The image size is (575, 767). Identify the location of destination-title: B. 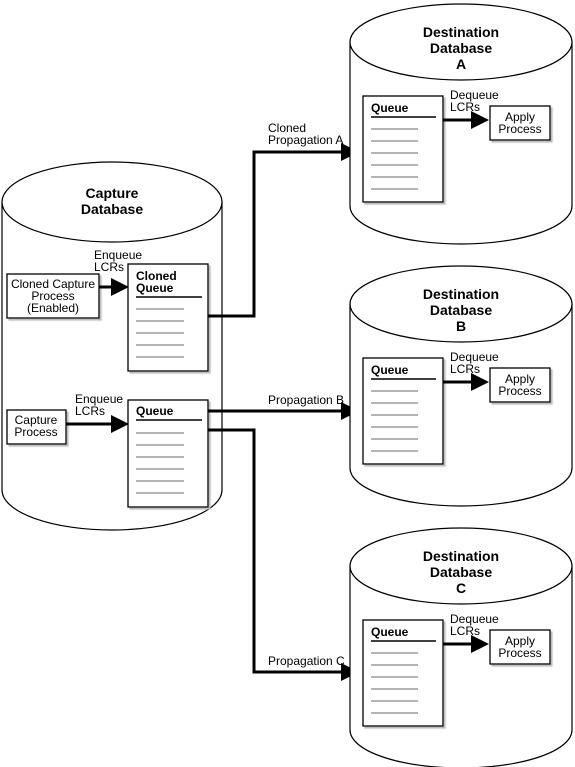
(461, 326).